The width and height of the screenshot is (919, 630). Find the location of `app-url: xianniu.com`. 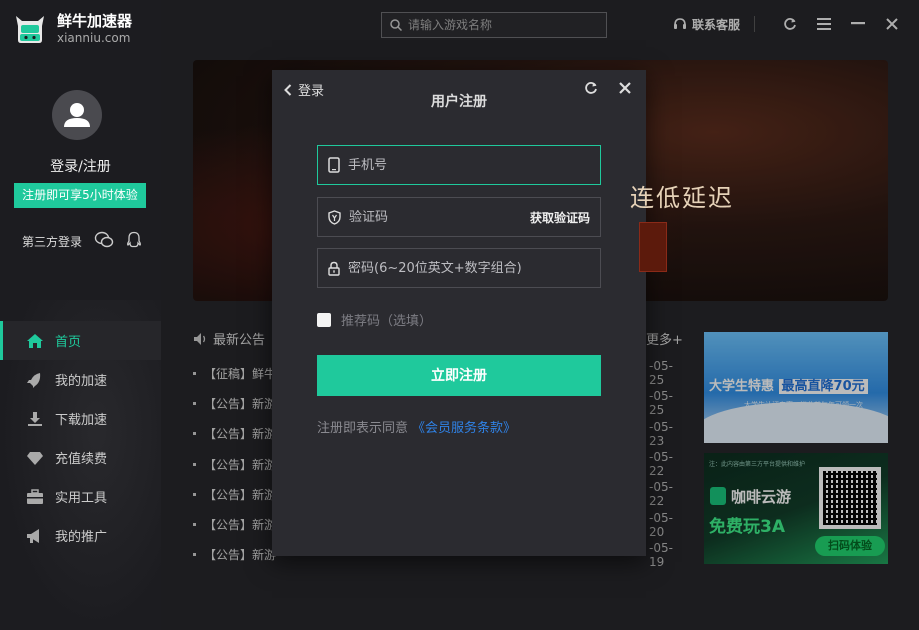

app-url: xianniu.com is located at coordinates (94, 38).